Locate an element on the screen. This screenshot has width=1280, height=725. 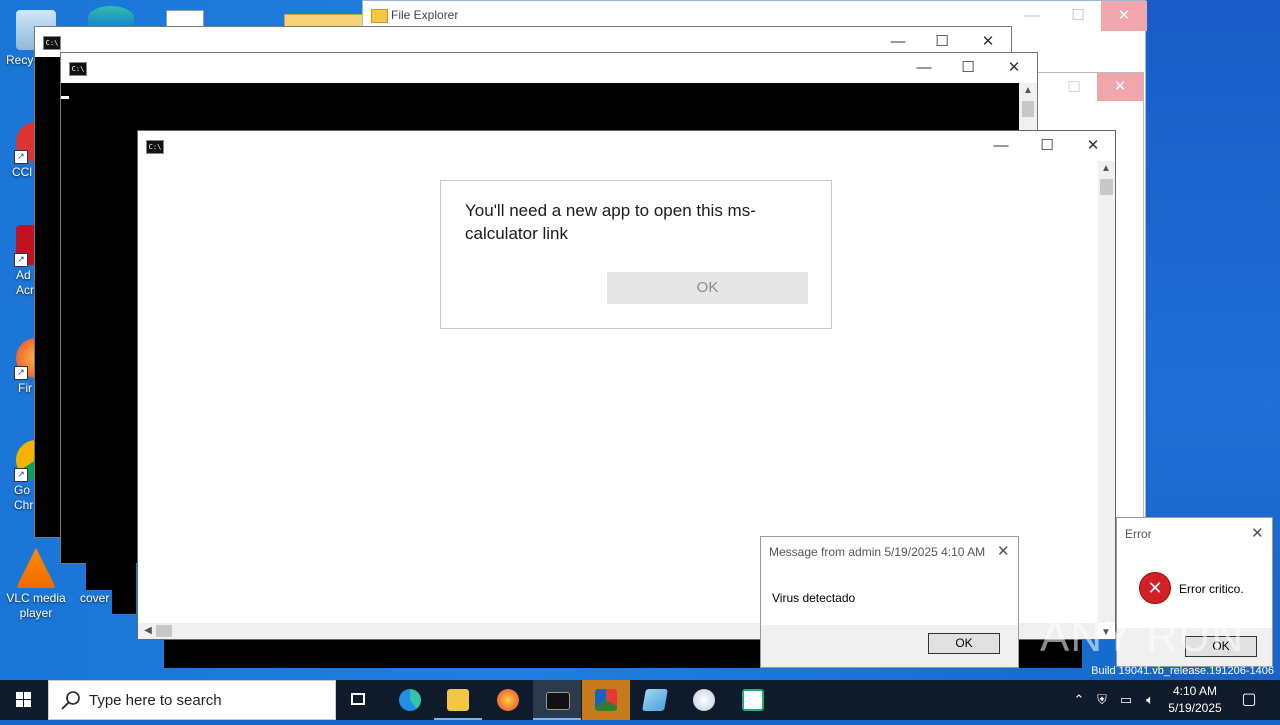
taskbar-console is located at coordinates (557, 700).